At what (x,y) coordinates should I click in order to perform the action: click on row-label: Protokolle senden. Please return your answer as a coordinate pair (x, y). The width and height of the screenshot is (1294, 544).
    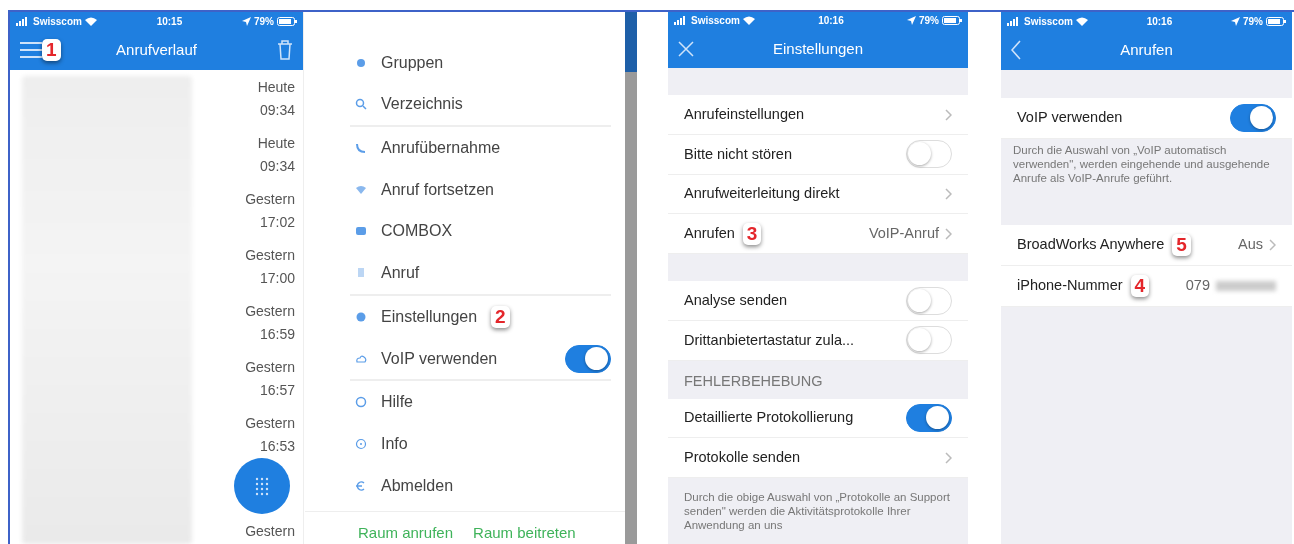
    Looking at the image, I should click on (742, 457).